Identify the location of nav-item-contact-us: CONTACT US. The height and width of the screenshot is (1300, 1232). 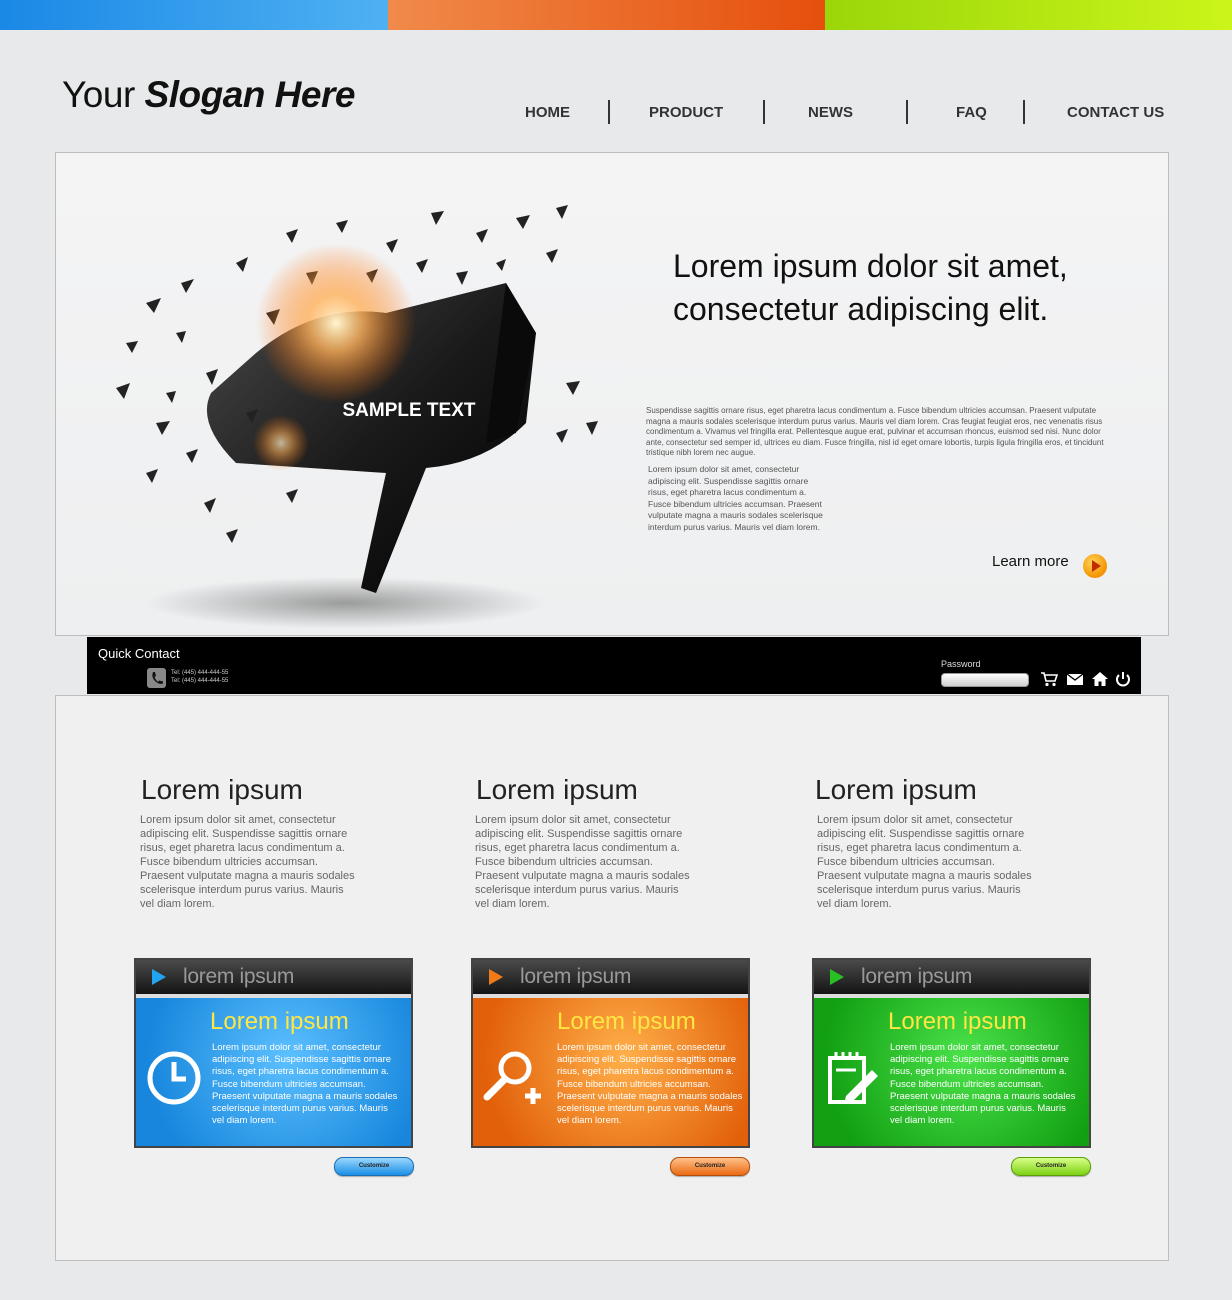
(1115, 112).